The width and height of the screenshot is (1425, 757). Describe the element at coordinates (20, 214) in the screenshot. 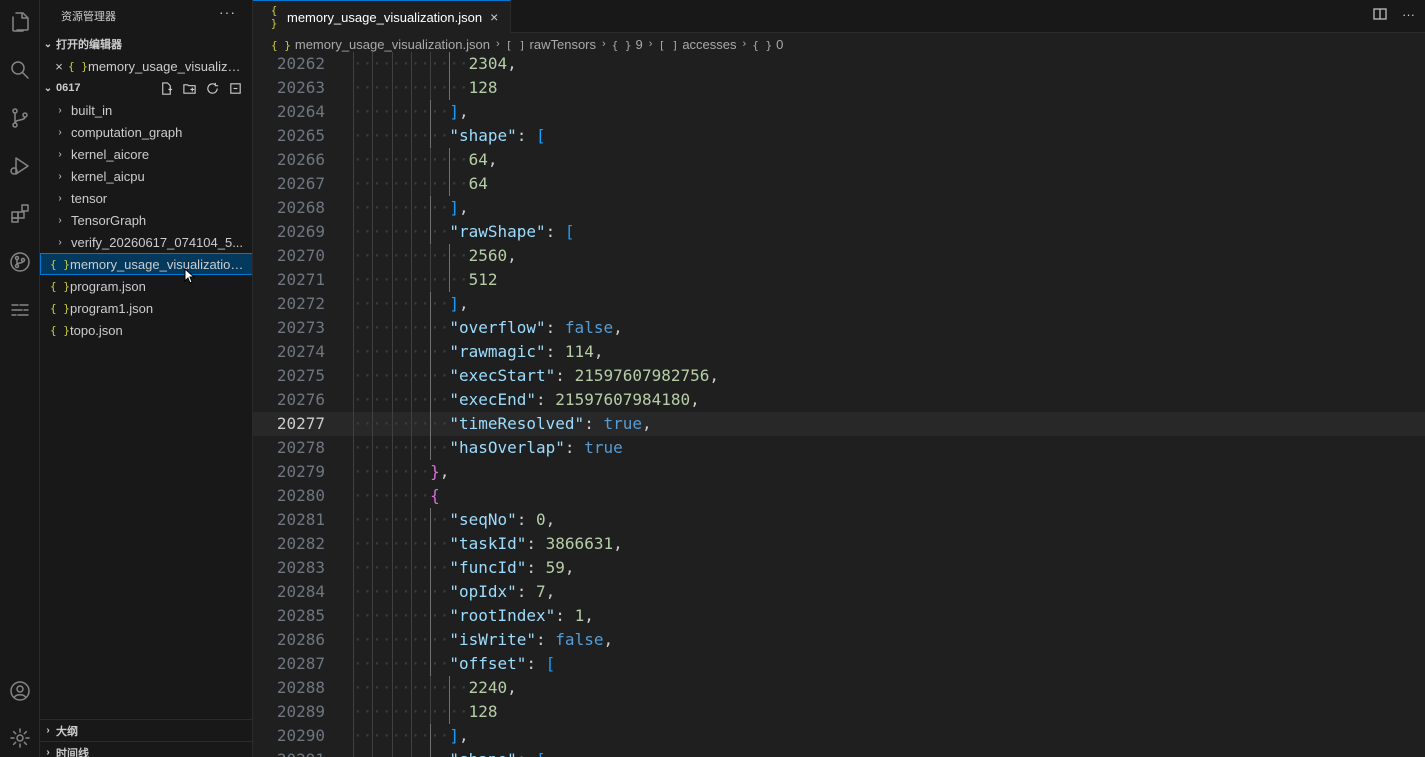

I see `extensions-icon` at that location.